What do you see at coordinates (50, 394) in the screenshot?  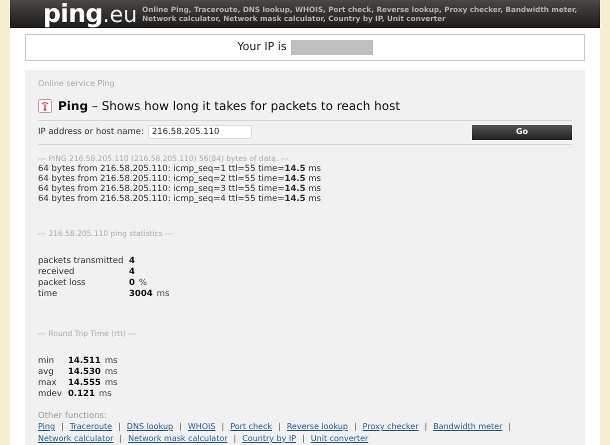 I see `stat-label: mdev` at bounding box center [50, 394].